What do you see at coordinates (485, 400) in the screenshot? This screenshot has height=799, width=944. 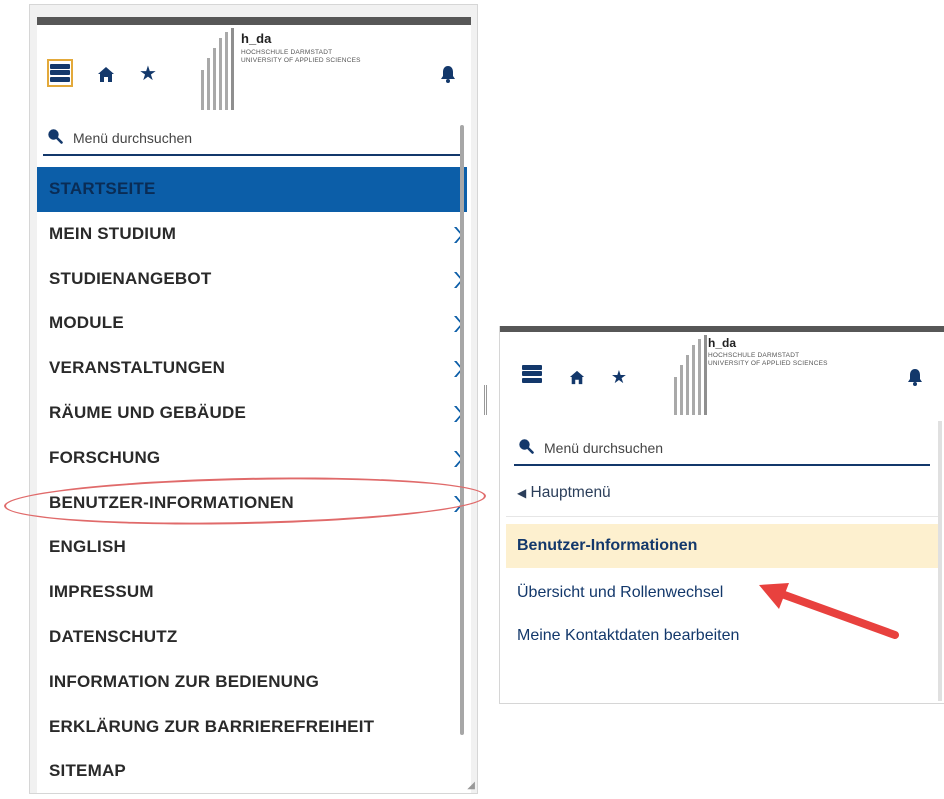 I see `splitter-handle` at bounding box center [485, 400].